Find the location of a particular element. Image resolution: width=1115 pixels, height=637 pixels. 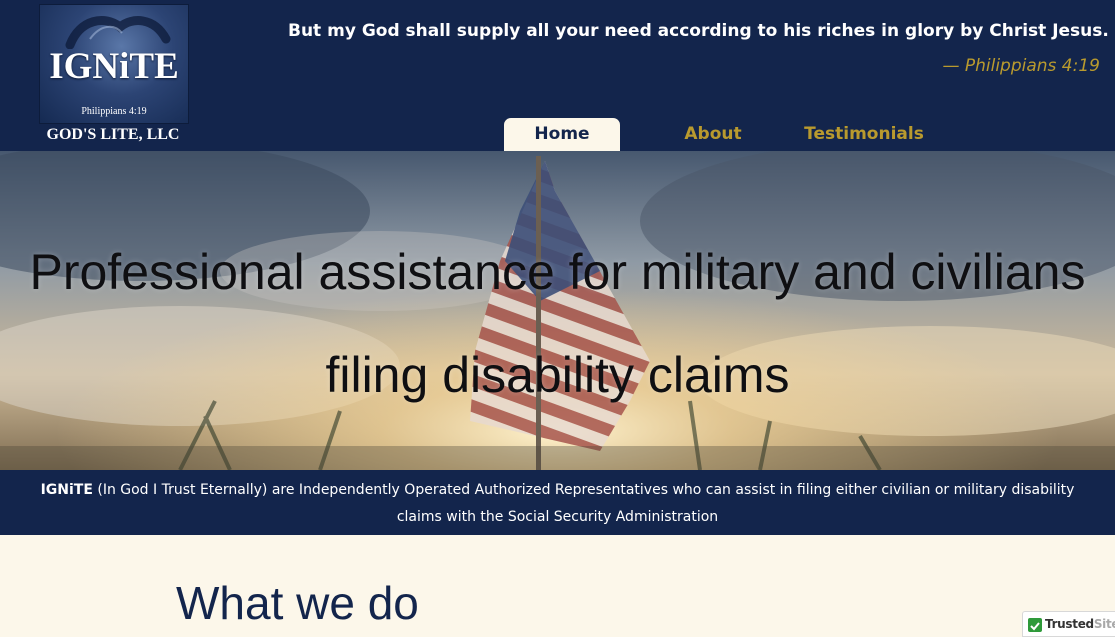

main-nav: Home About Testimonials is located at coordinates (557, 134).